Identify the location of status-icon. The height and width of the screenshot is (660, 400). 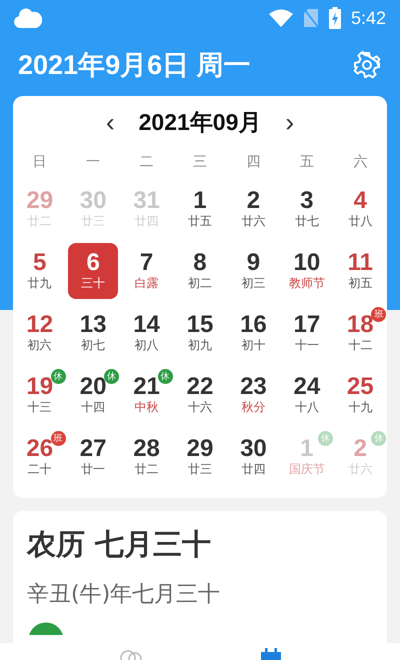
(46, 628).